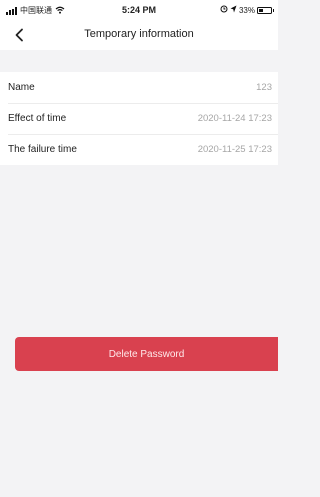 This screenshot has width=320, height=497. What do you see at coordinates (233, 10) in the screenshot?
I see `location-icon` at bounding box center [233, 10].